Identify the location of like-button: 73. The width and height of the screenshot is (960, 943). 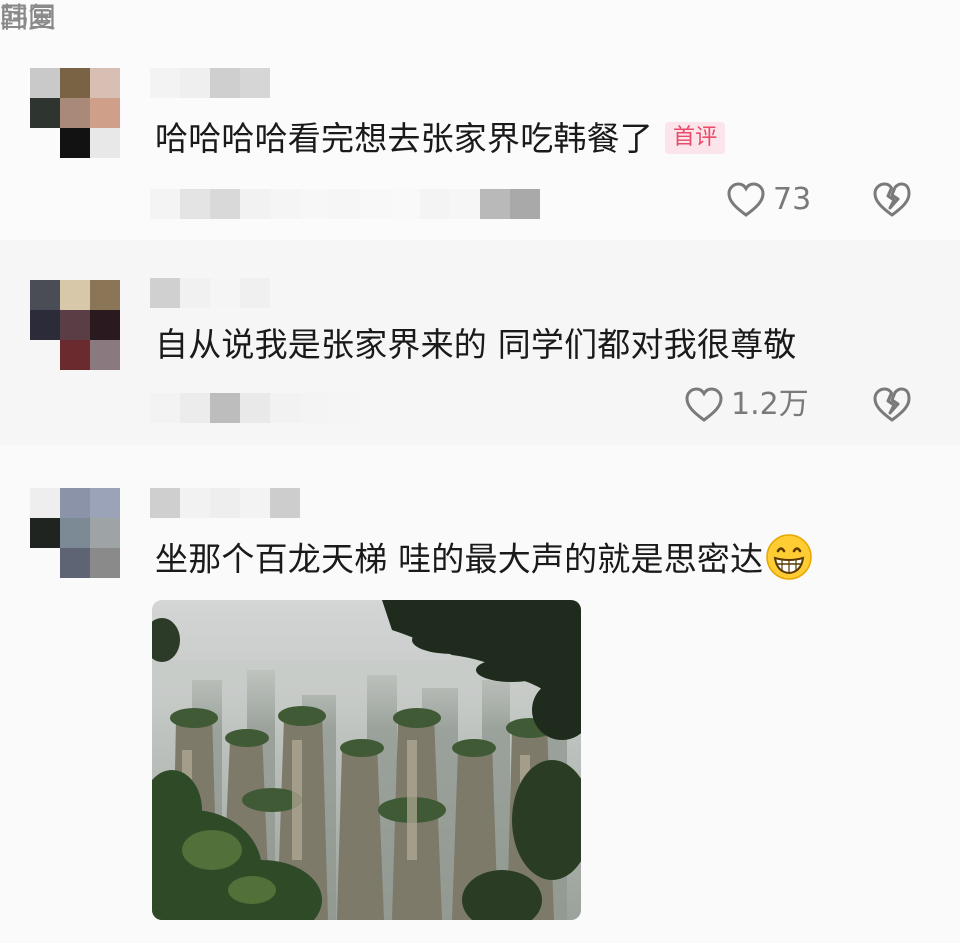
(768, 200).